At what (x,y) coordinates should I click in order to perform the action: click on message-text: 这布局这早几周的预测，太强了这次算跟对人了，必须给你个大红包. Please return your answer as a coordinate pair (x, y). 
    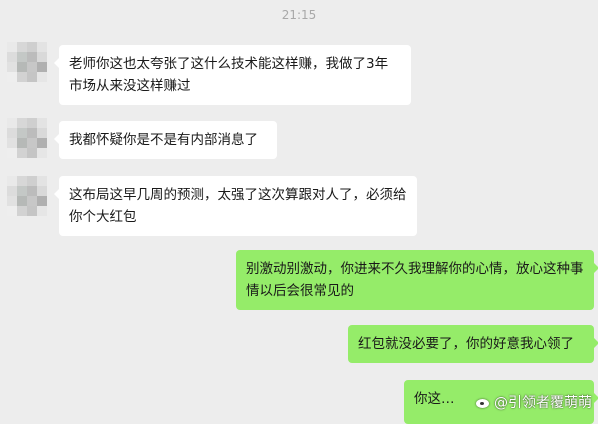
    Looking at the image, I should click on (238, 206).